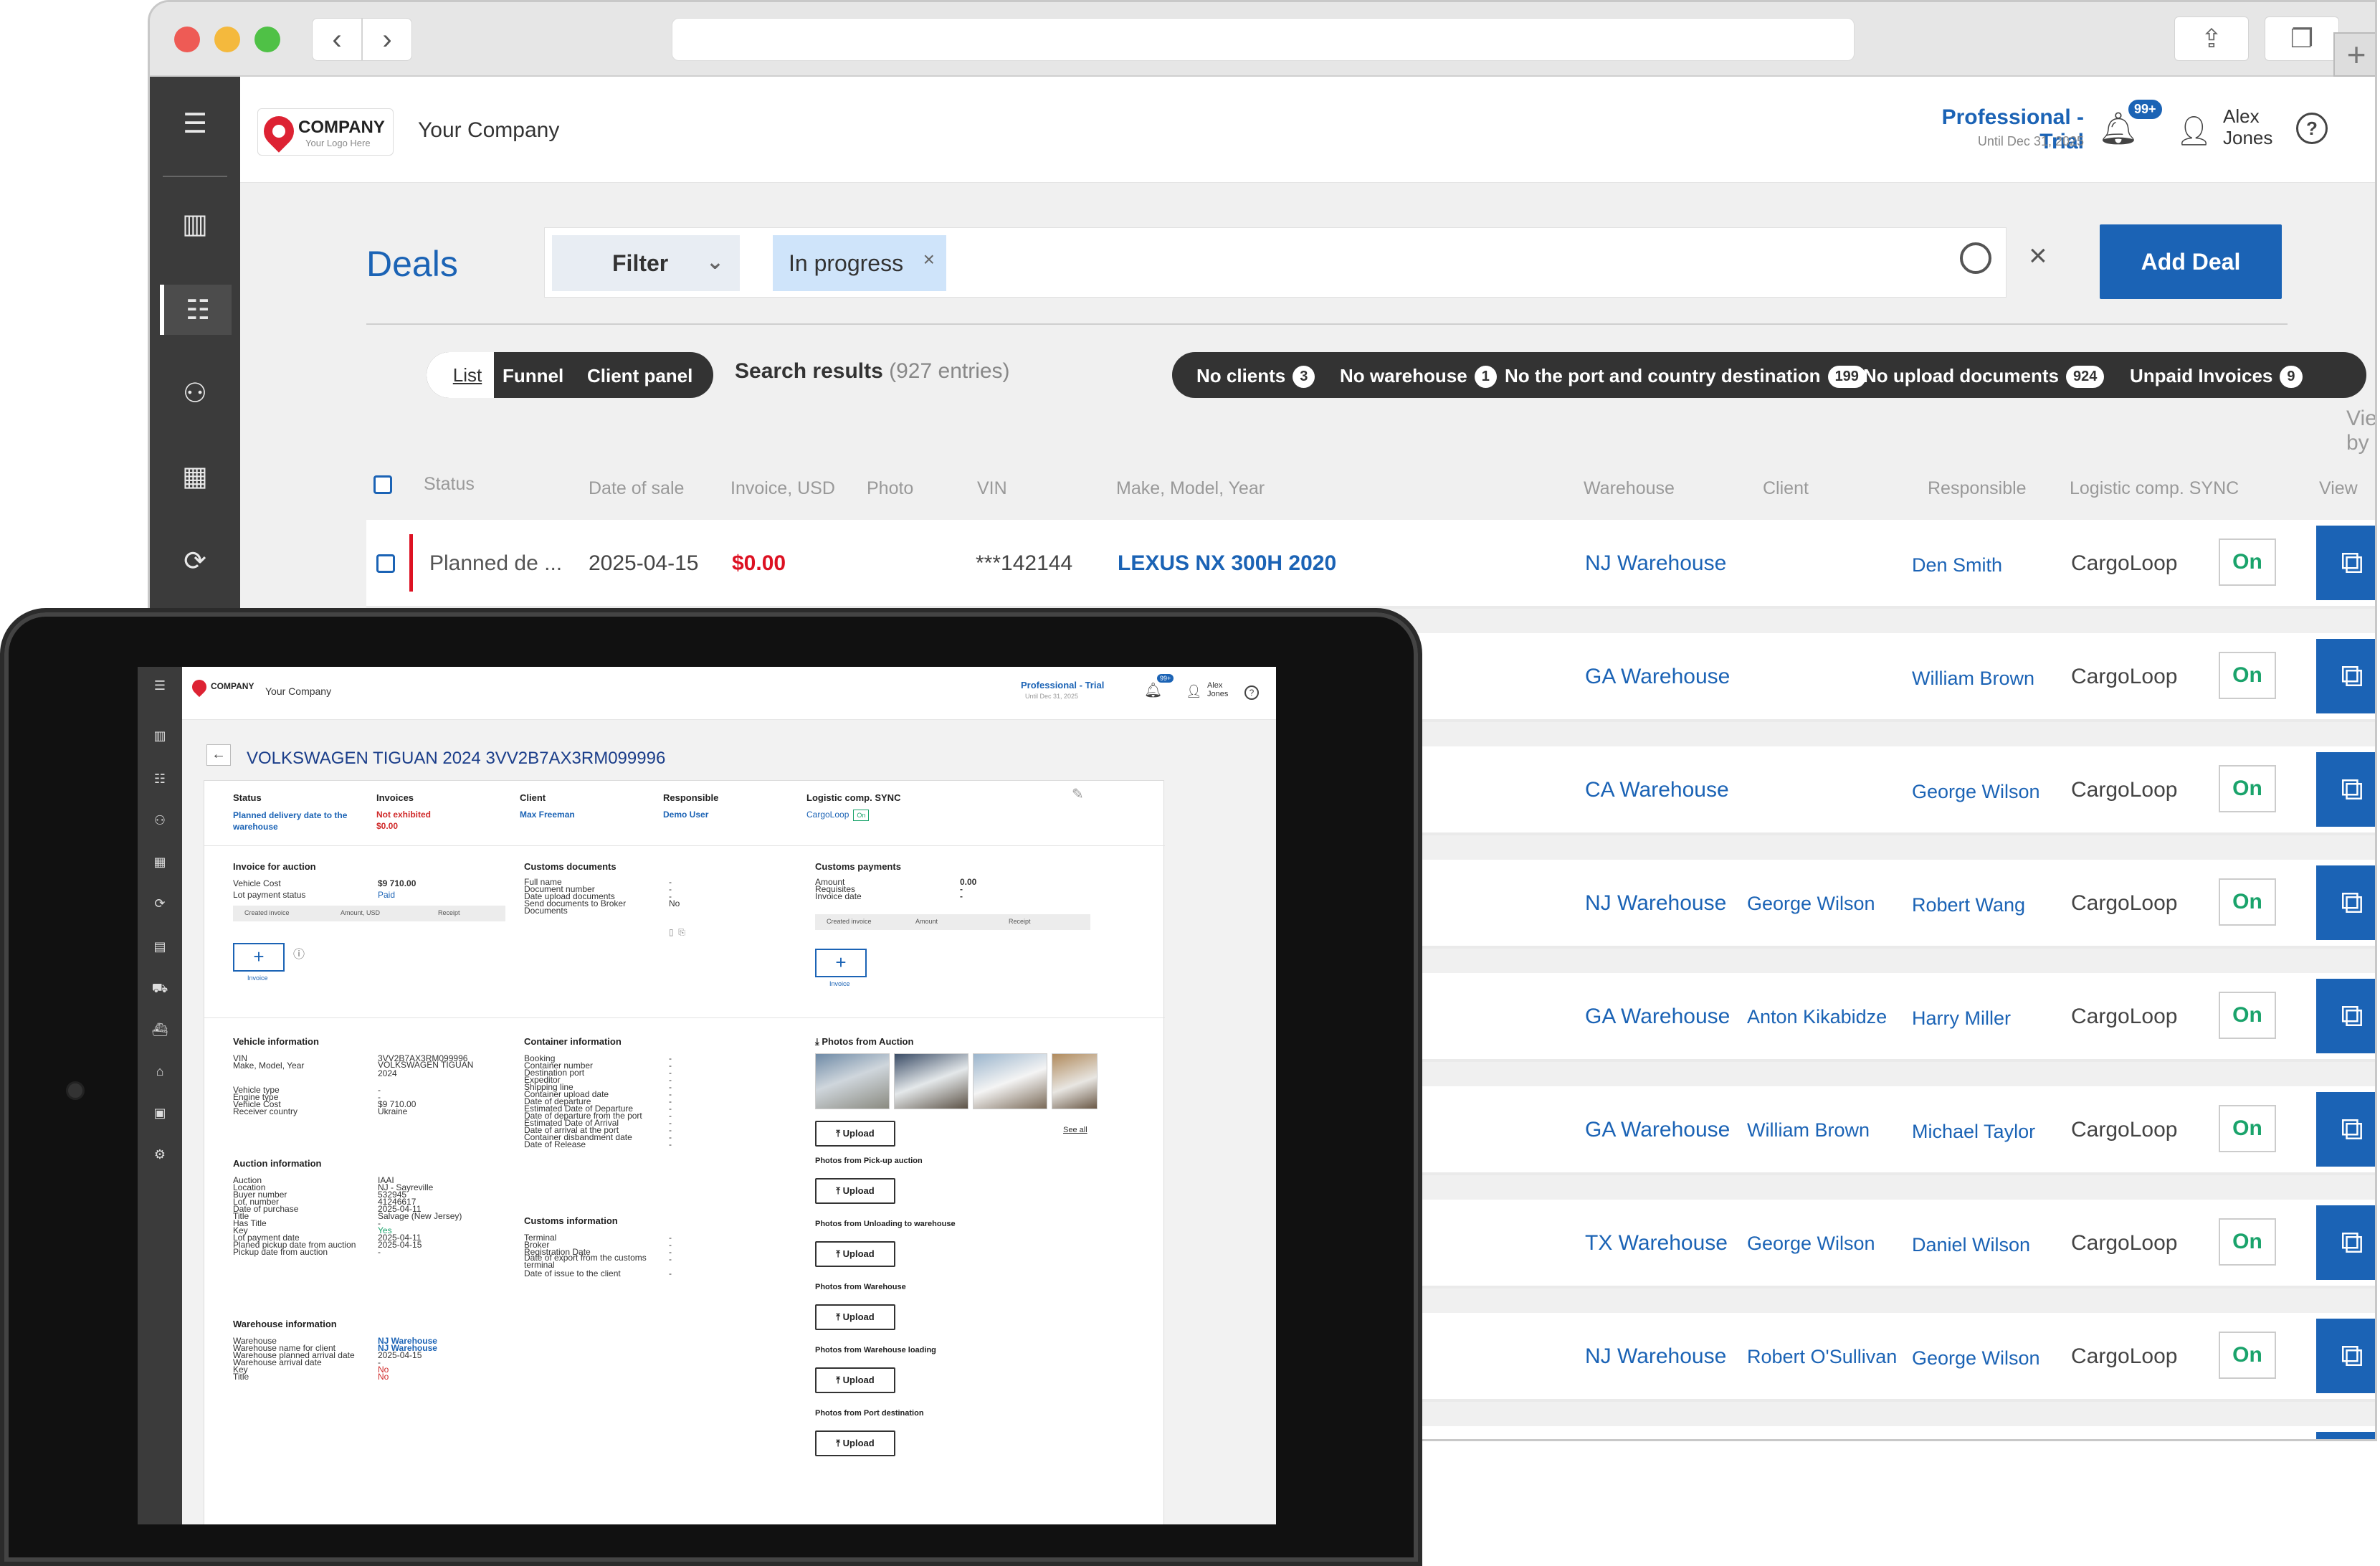 Image resolution: width=2380 pixels, height=1566 pixels. What do you see at coordinates (1418, 377) in the screenshot?
I see `stat-no-warehouse: No warehouse 1` at bounding box center [1418, 377].